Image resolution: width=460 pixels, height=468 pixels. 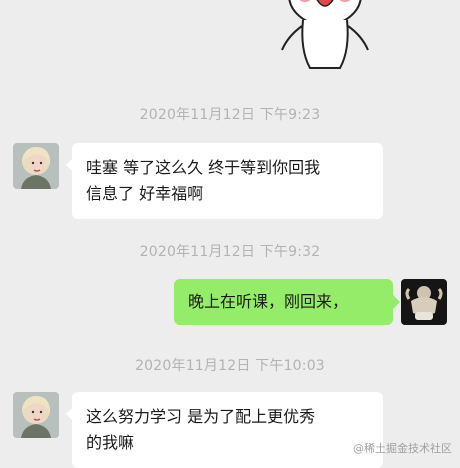 I want to click on message-bubble-outgoing: 晚上在听课，刚回来，, so click(x=283, y=302).